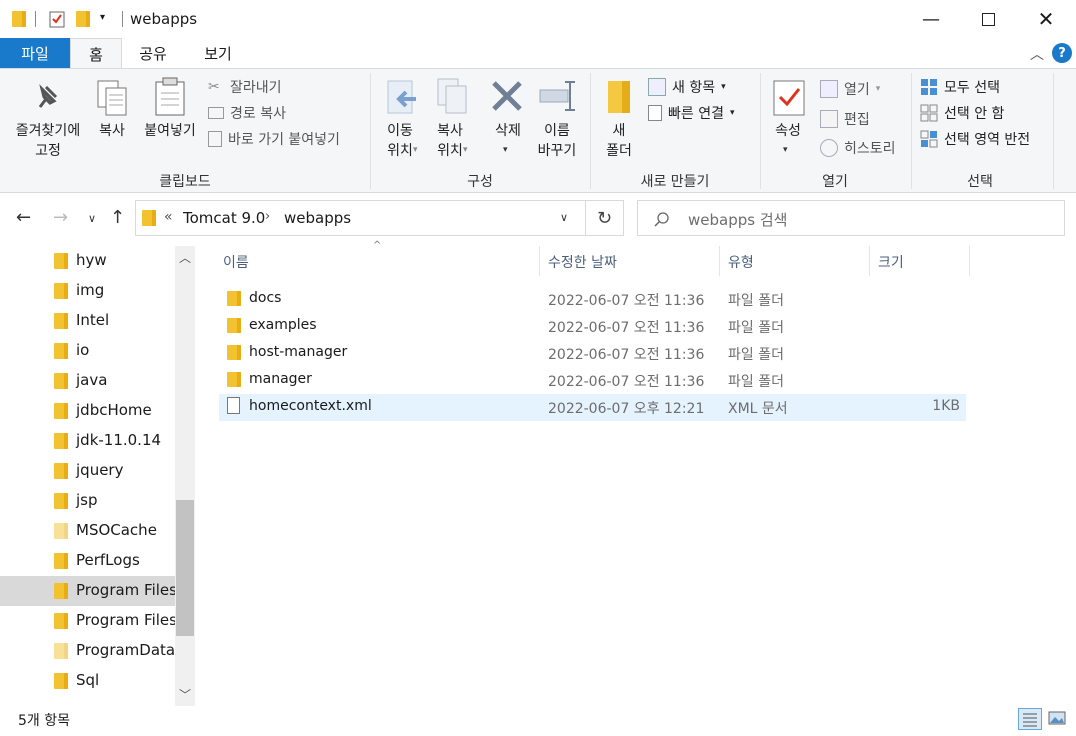  I want to click on tab-home: 홈, so click(96, 54).